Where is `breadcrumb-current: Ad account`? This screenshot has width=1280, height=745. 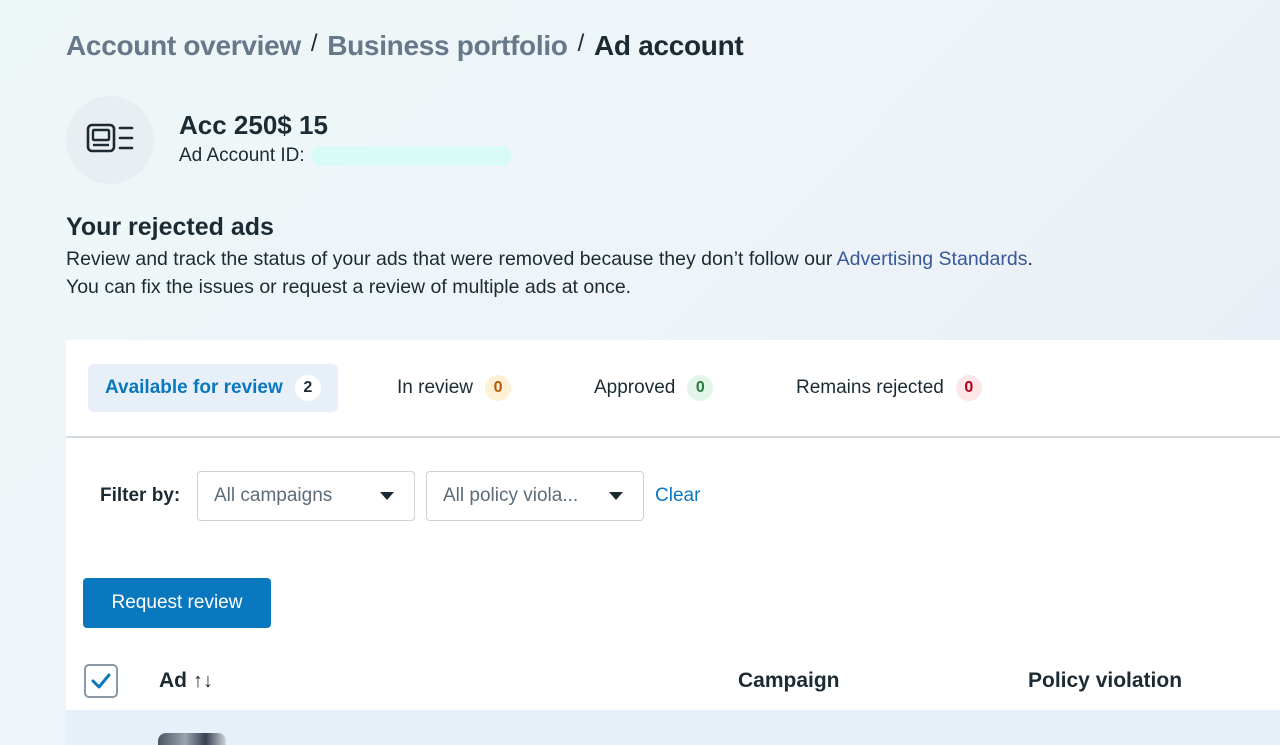 breadcrumb-current: Ad account is located at coordinates (668, 45).